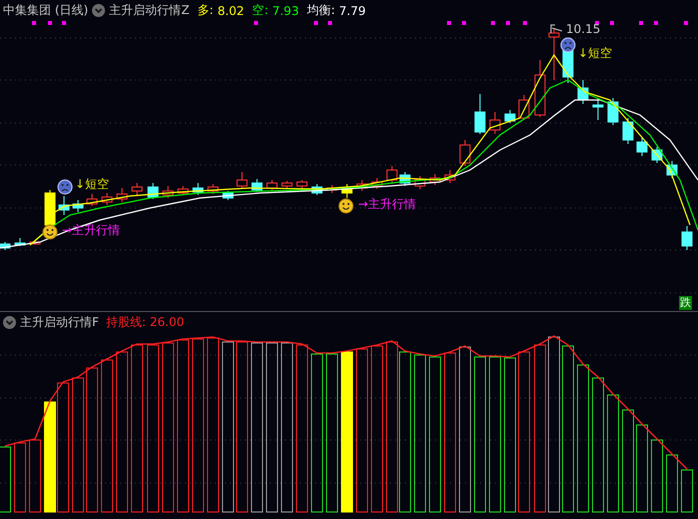 This screenshot has width=698, height=519. I want to click on legend-label: 多:, so click(205, 10).